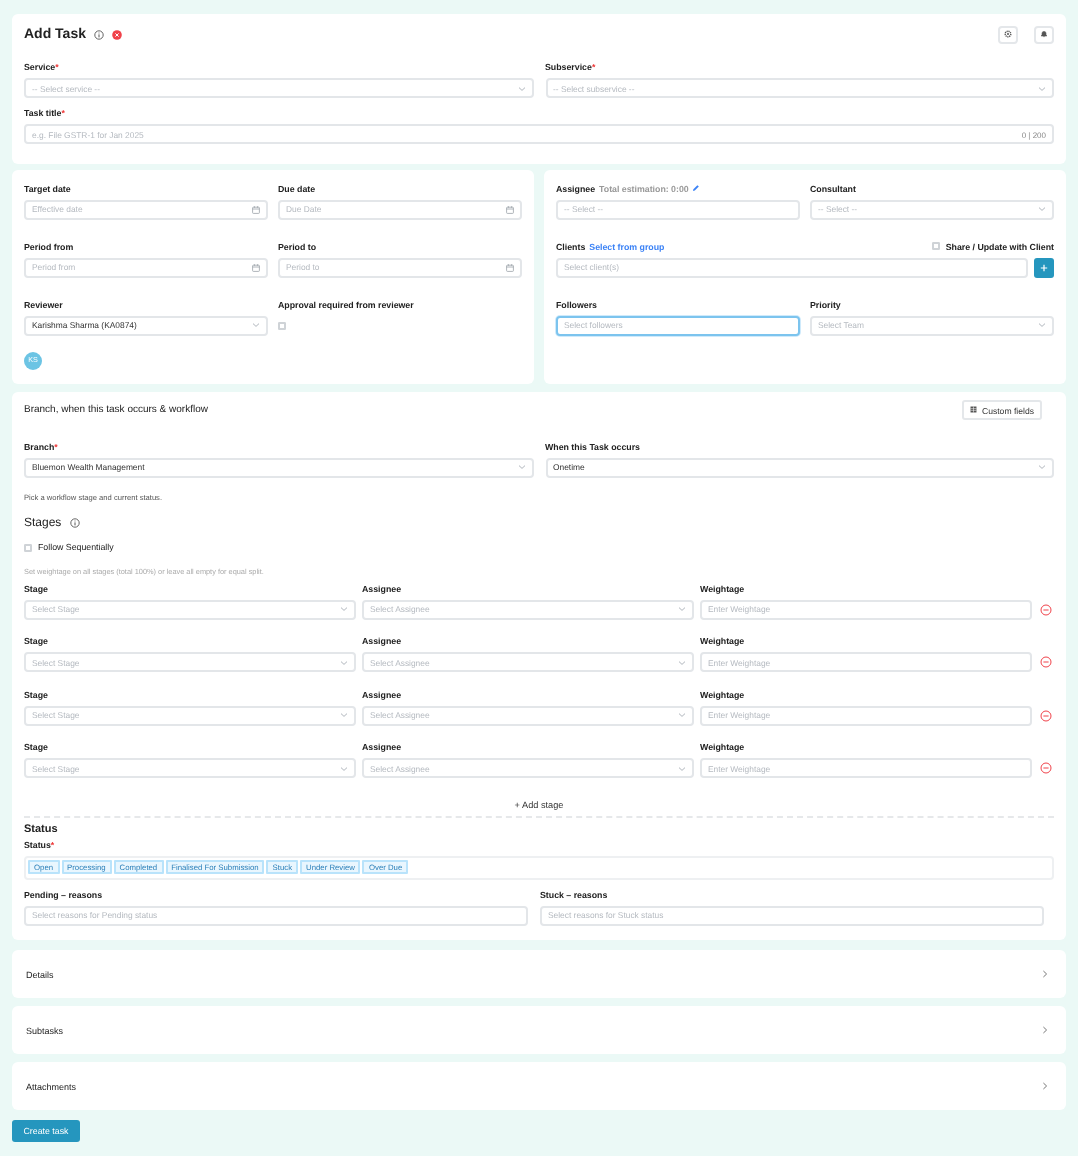 This screenshot has width=1078, height=1156. Describe the element at coordinates (935, 246) in the screenshot. I see `share-checkbox` at that location.